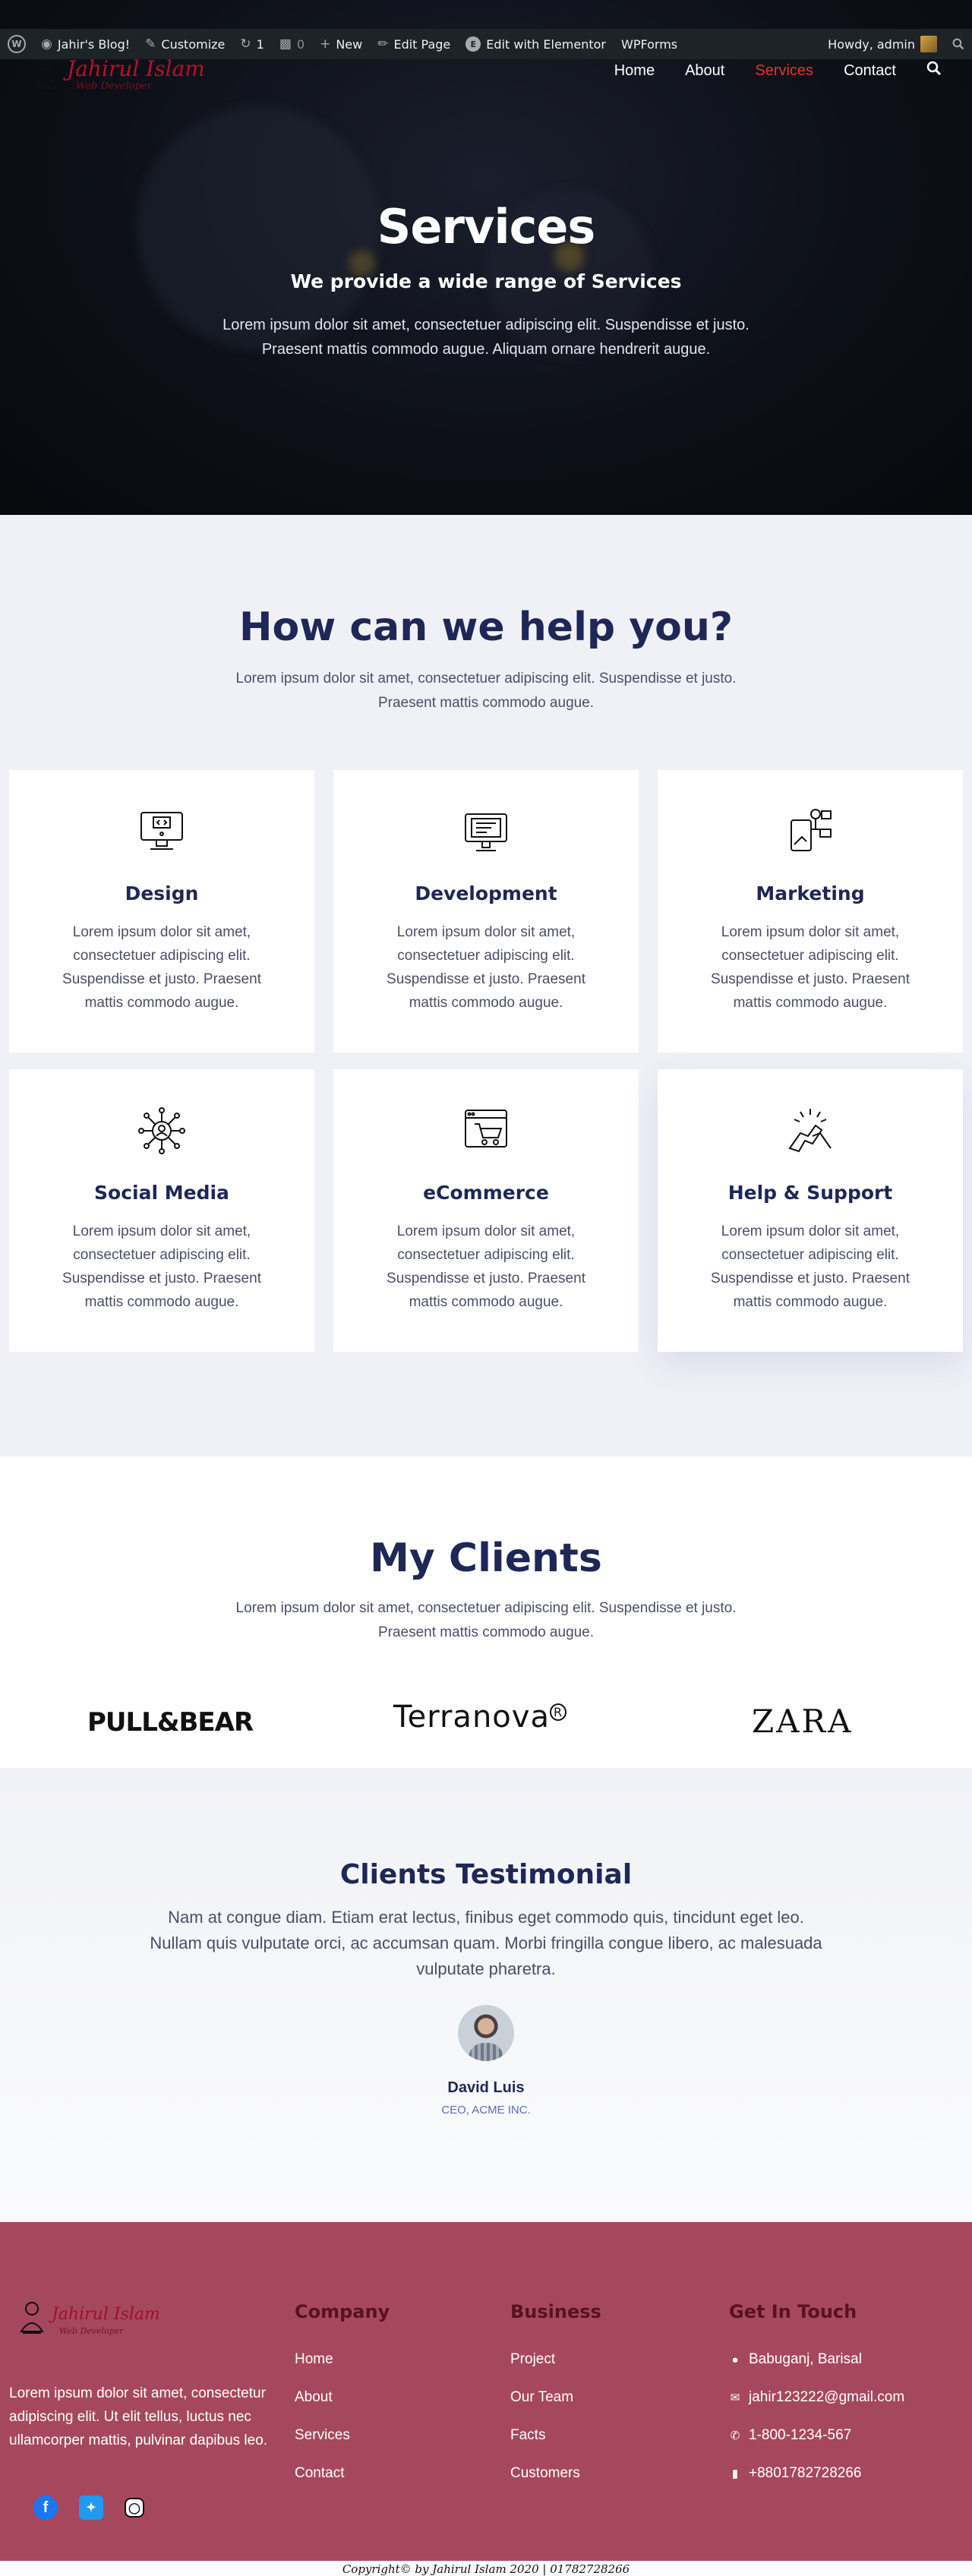 The height and width of the screenshot is (2576, 972). What do you see at coordinates (793, 2311) in the screenshot?
I see `footer-column-title: Get In Touch` at bounding box center [793, 2311].